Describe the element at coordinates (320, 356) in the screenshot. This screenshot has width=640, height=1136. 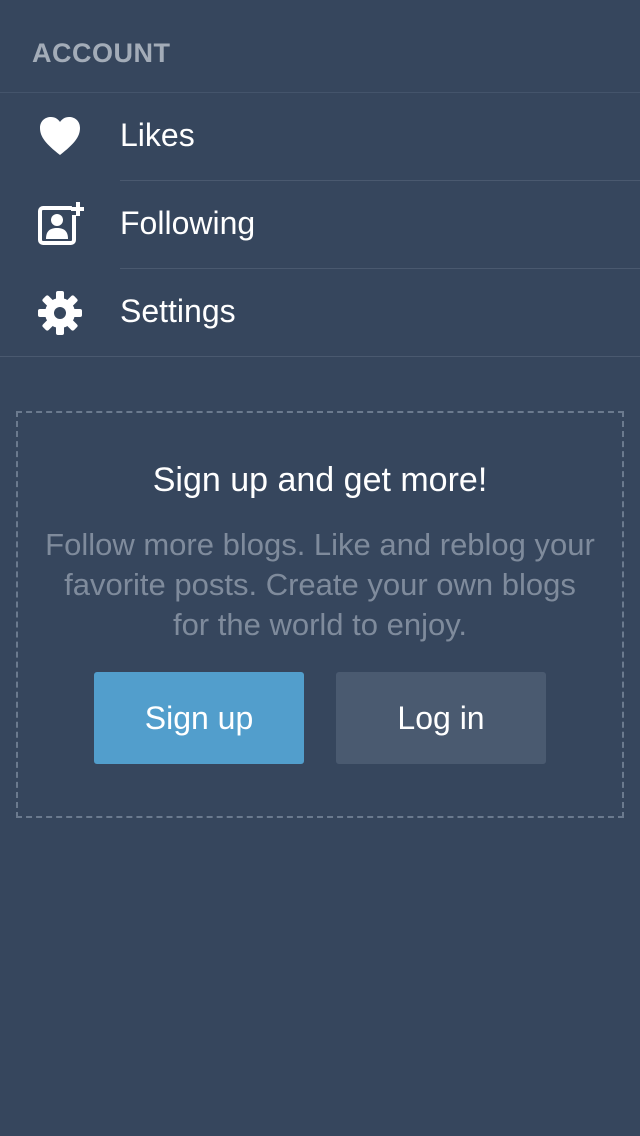
I see `divider` at that location.